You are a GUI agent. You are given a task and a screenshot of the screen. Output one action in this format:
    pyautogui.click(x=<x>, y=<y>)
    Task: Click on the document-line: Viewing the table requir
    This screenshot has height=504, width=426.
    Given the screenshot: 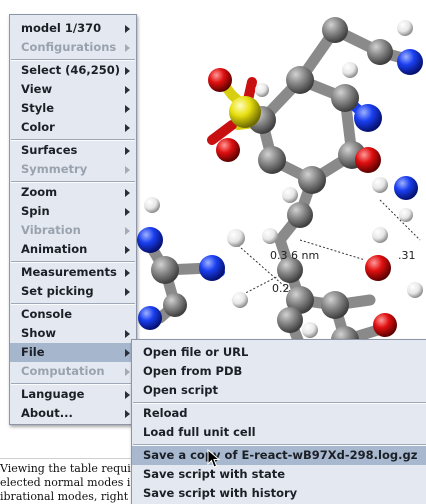 What is the action you would take?
    pyautogui.click(x=68, y=468)
    